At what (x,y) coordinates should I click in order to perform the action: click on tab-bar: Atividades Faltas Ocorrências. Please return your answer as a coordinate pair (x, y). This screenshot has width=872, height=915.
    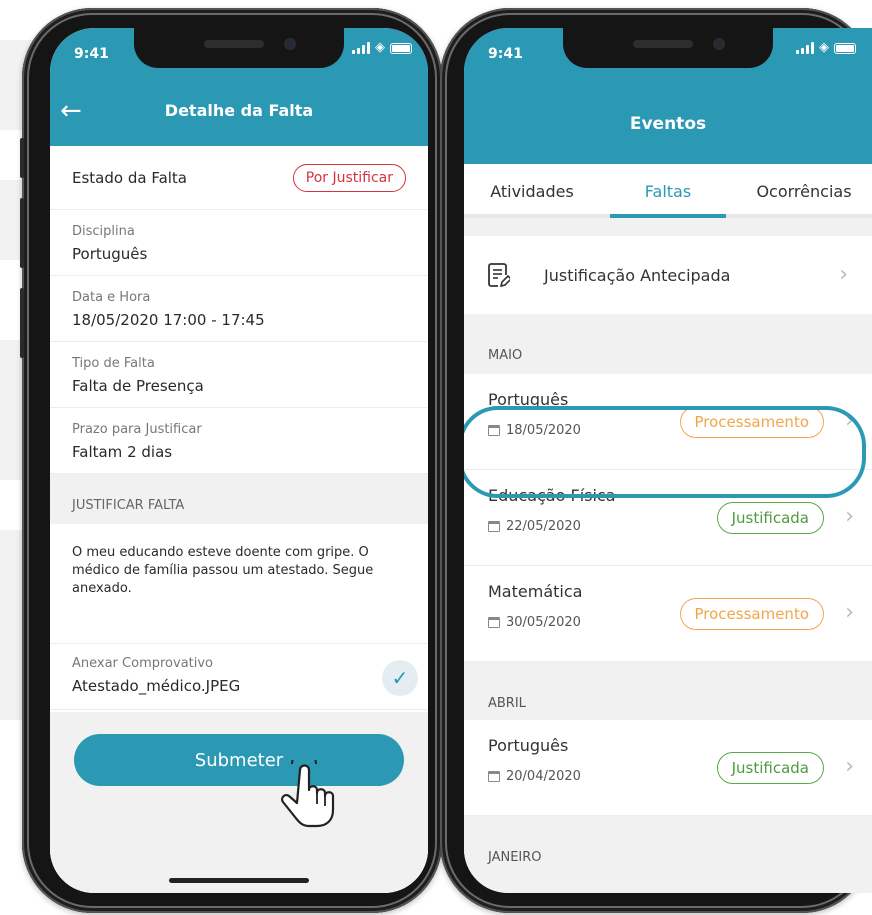
    Looking at the image, I should click on (668, 191).